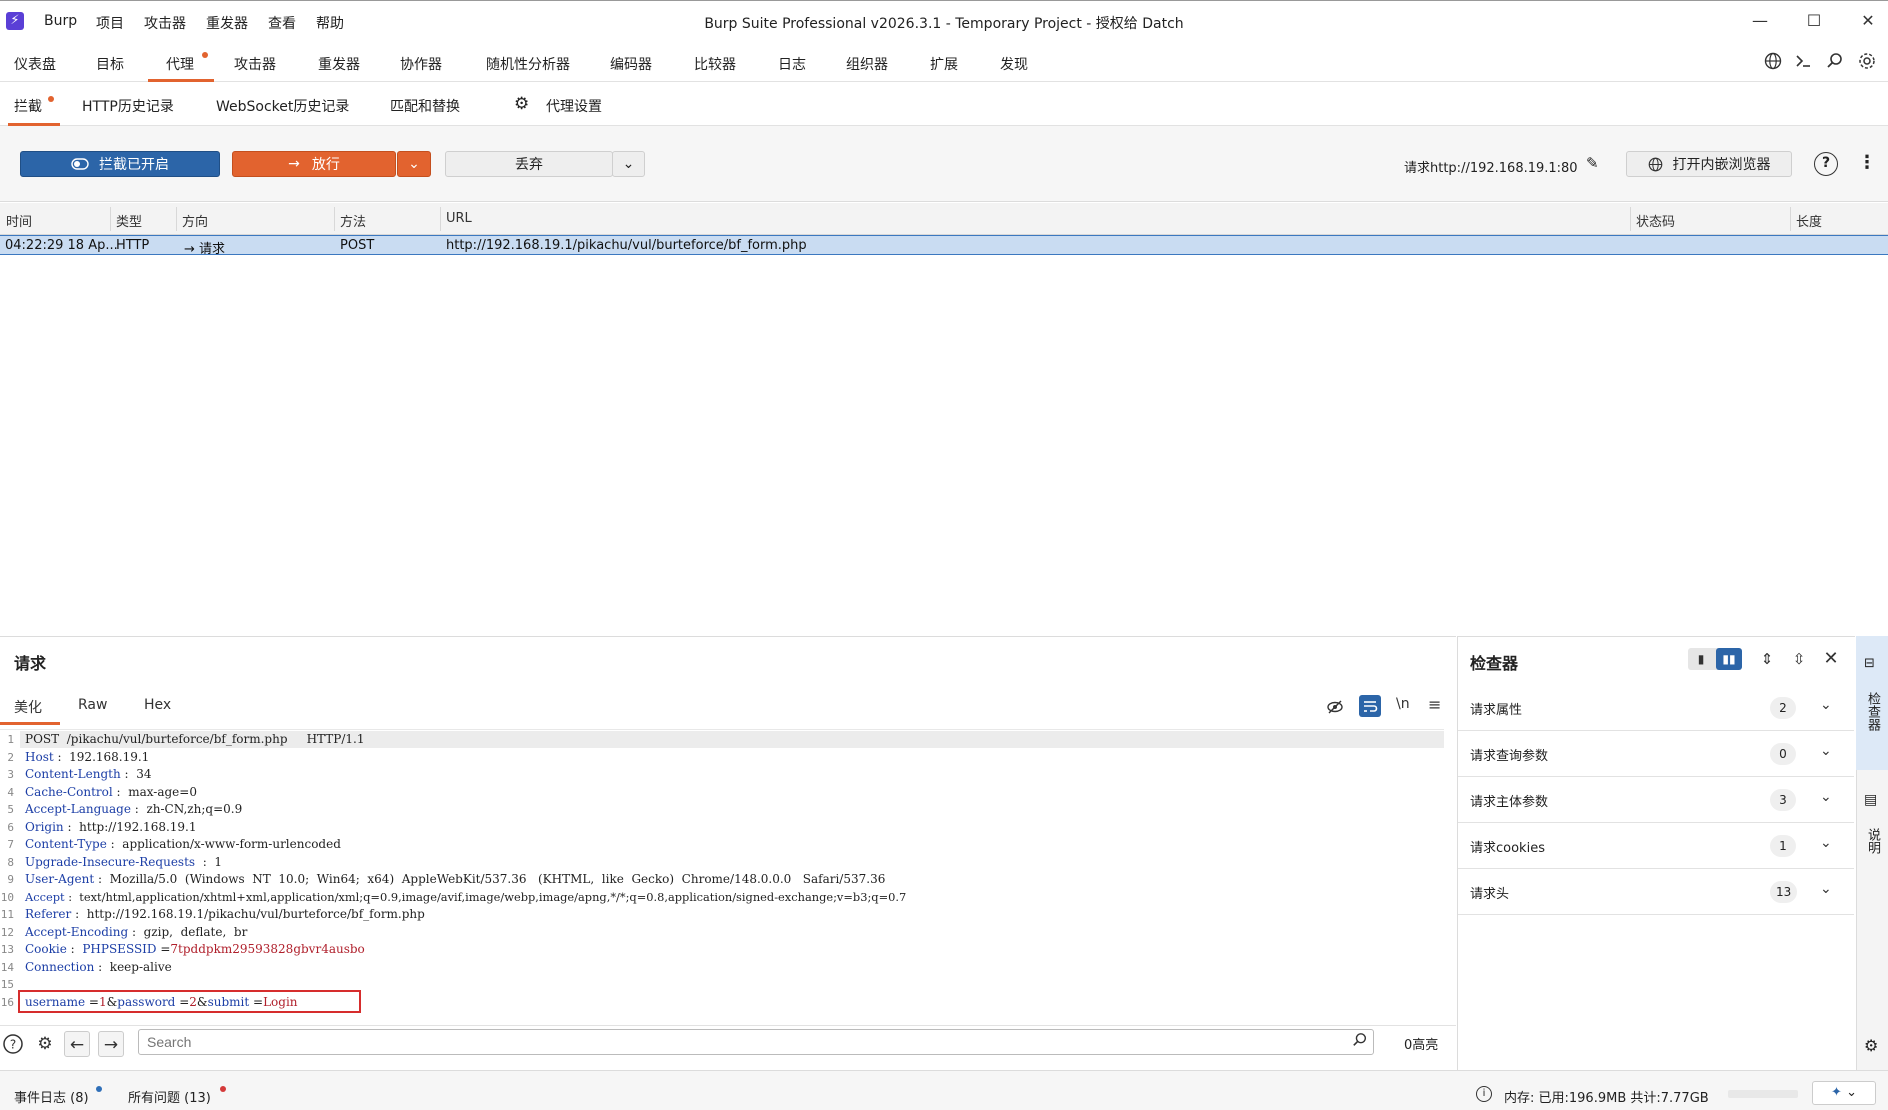 This screenshot has height=1110, width=1888. What do you see at coordinates (128, 106) in the screenshot?
I see `subtab-http-history: HTTP历史记录` at bounding box center [128, 106].